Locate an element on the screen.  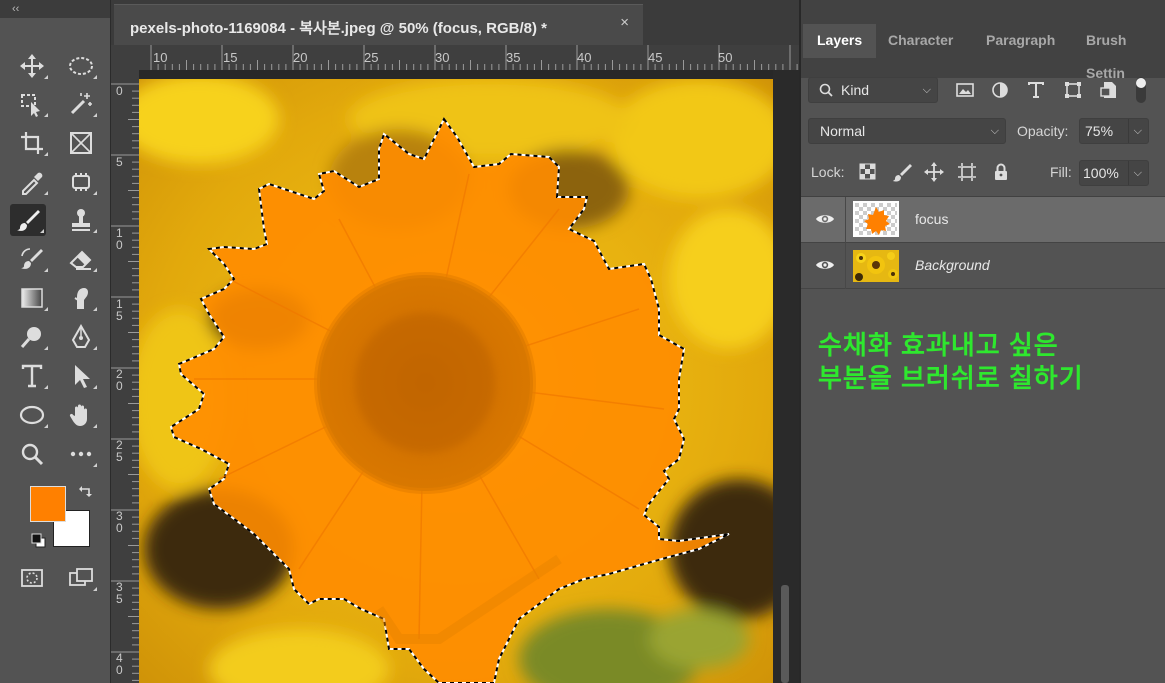
eyedropper-tool is located at coordinates (32, 182).